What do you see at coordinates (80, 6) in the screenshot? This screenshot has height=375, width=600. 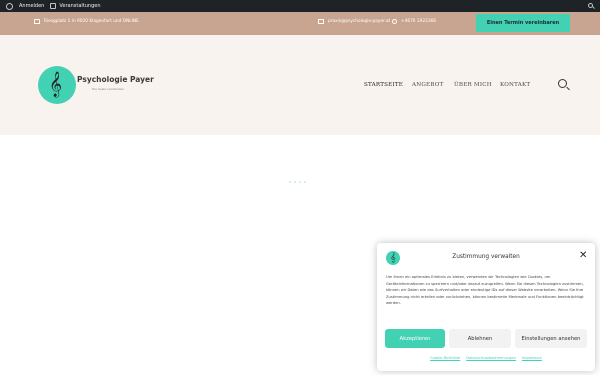 I see `events-label: Veranstaltungen` at bounding box center [80, 6].